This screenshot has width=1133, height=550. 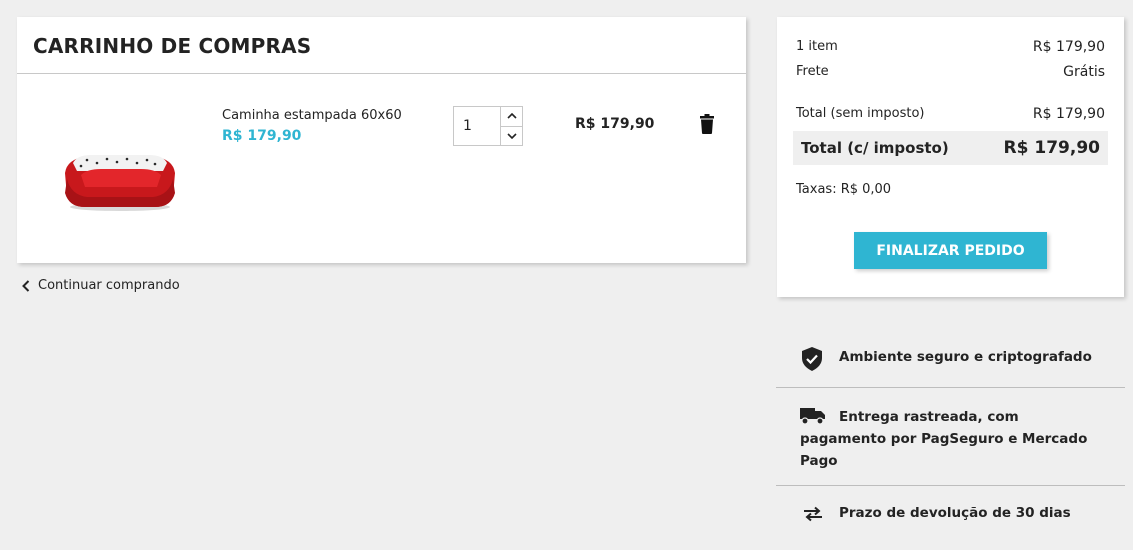 I want to click on quantity-decrease-button, so click(x=511, y=135).